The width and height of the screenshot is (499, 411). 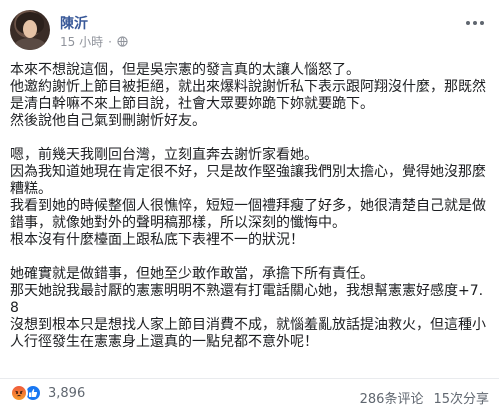 I want to click on more-options-icon, so click(x=475, y=23).